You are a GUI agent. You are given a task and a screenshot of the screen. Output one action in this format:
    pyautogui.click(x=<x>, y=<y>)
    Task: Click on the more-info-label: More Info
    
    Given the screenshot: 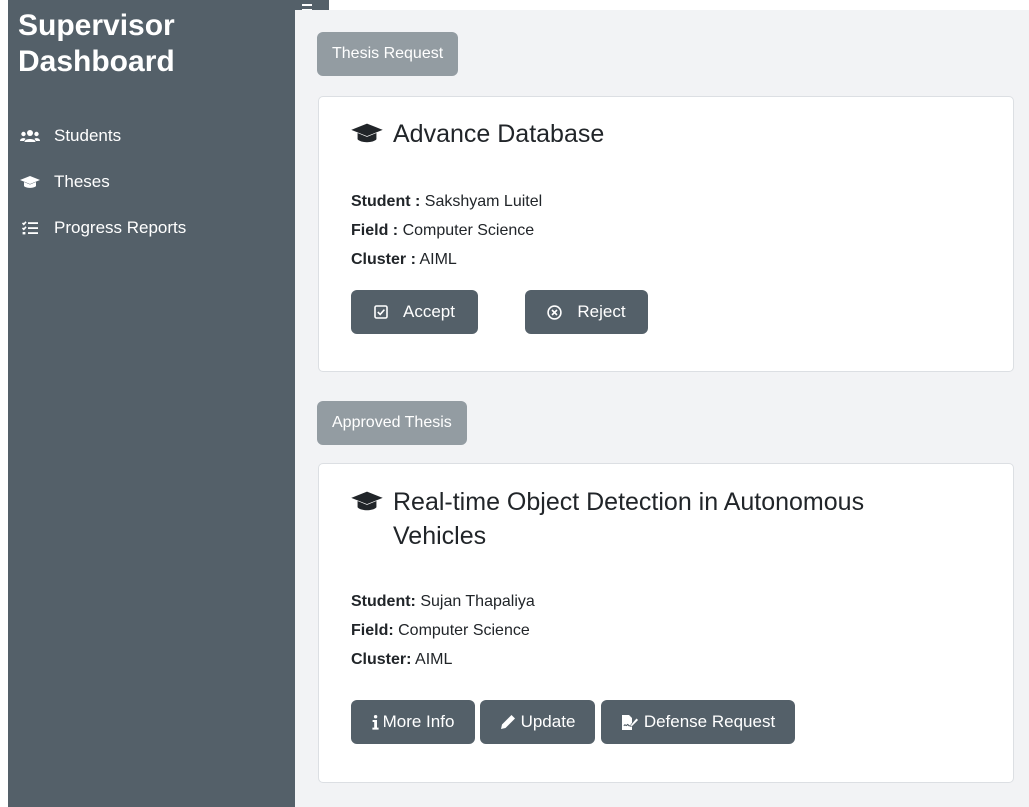 What is the action you would take?
    pyautogui.click(x=418, y=721)
    